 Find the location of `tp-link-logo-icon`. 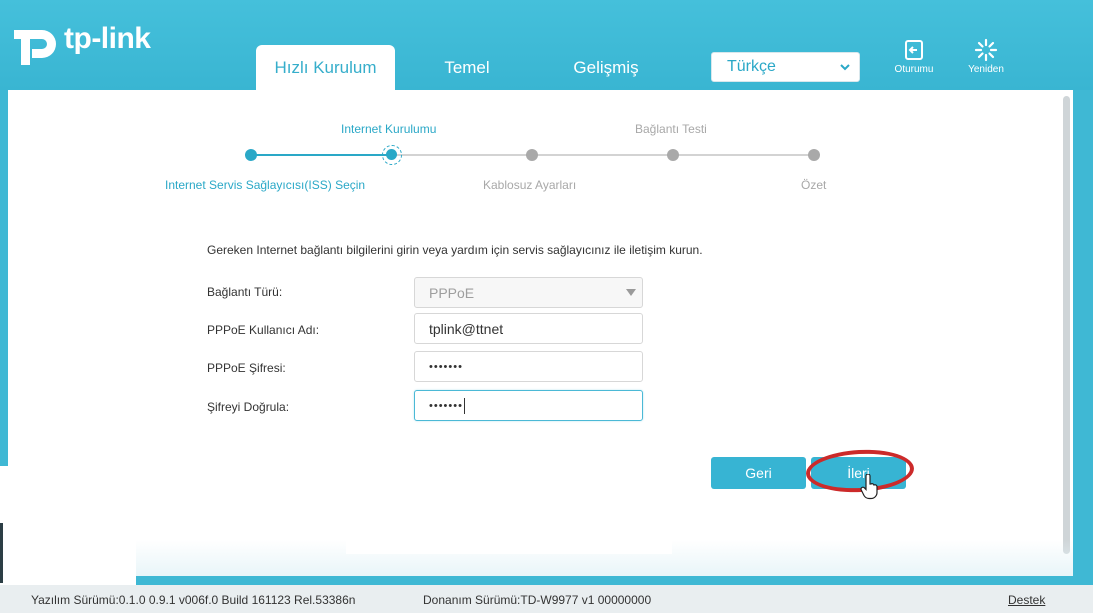

tp-link-logo-icon is located at coordinates (35, 47).